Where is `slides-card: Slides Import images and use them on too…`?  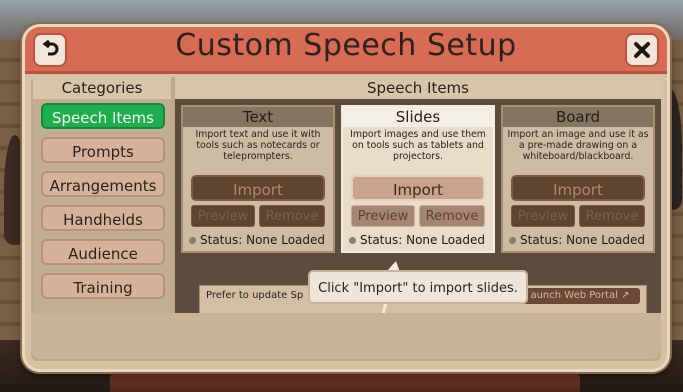 slides-card: Slides Import images and use them on too… is located at coordinates (418, 179).